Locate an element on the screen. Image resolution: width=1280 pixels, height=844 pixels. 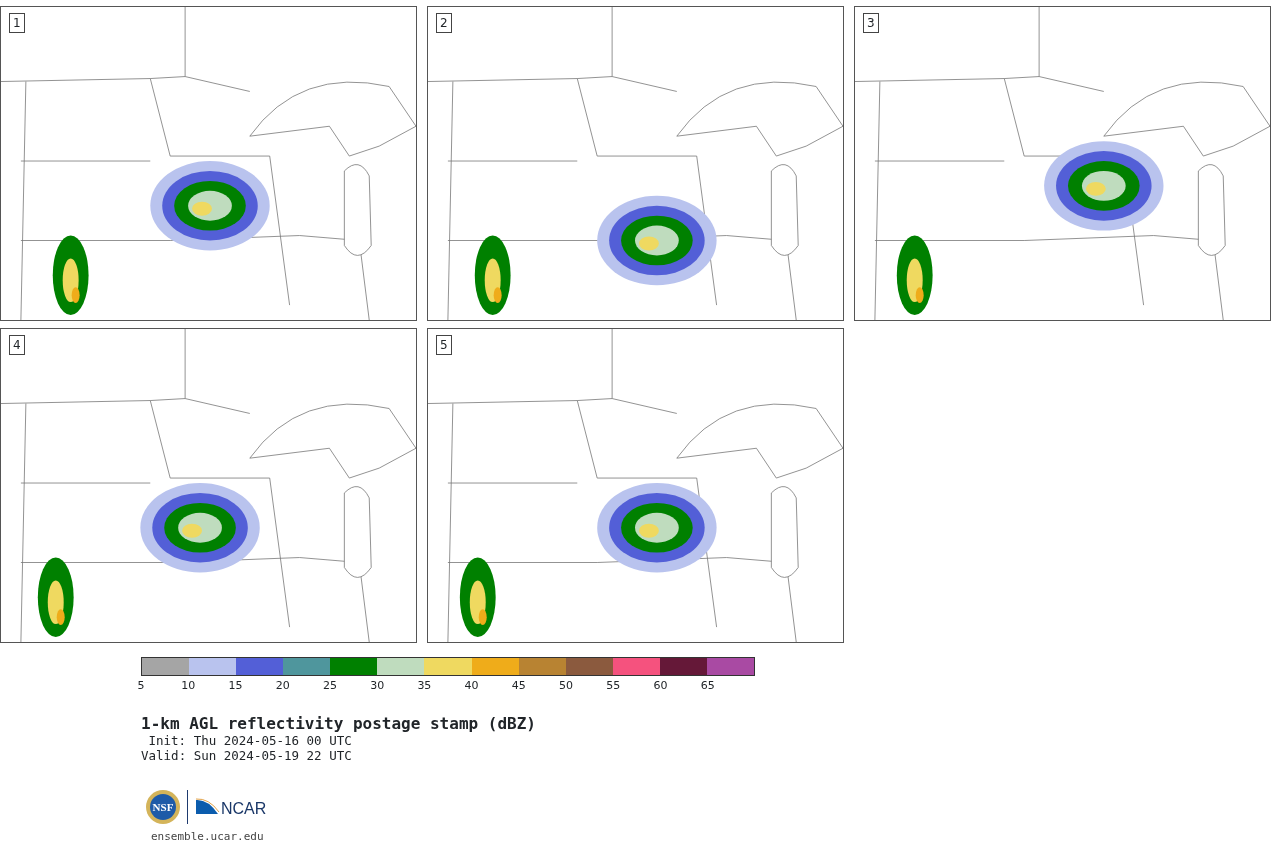
tick-label: 40 is located at coordinates (471, 686).